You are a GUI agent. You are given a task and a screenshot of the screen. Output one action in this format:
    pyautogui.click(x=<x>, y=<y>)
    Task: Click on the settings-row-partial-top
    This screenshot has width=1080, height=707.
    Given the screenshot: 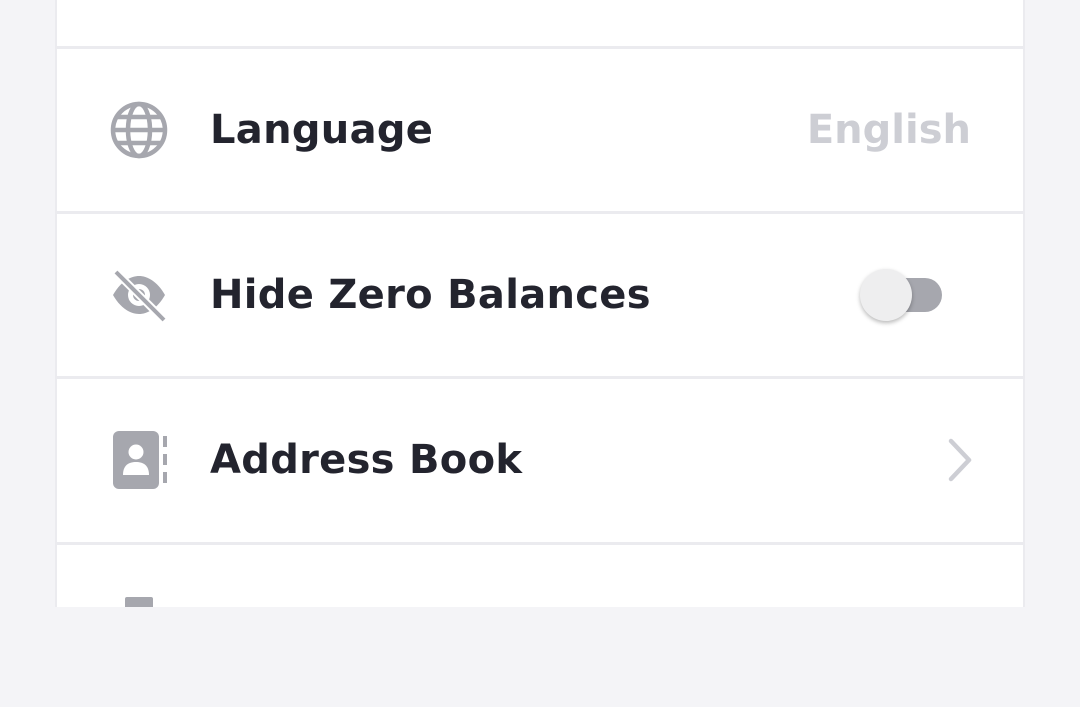 What is the action you would take?
    pyautogui.click(x=540, y=24)
    